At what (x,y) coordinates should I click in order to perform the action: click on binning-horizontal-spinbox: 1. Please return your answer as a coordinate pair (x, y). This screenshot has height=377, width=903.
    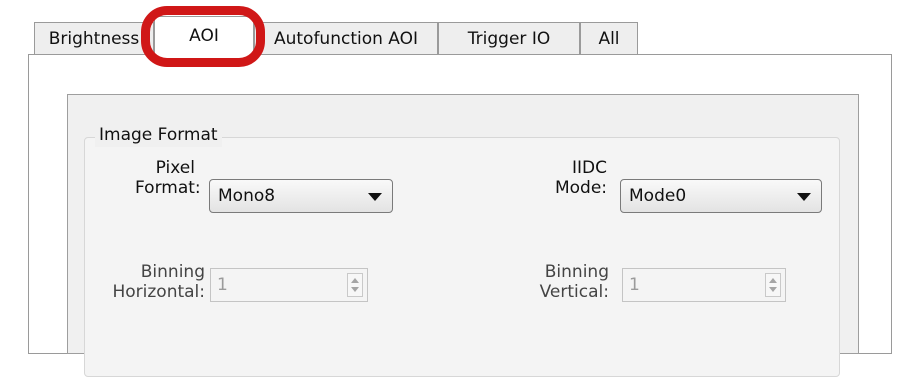
    Looking at the image, I should click on (289, 285).